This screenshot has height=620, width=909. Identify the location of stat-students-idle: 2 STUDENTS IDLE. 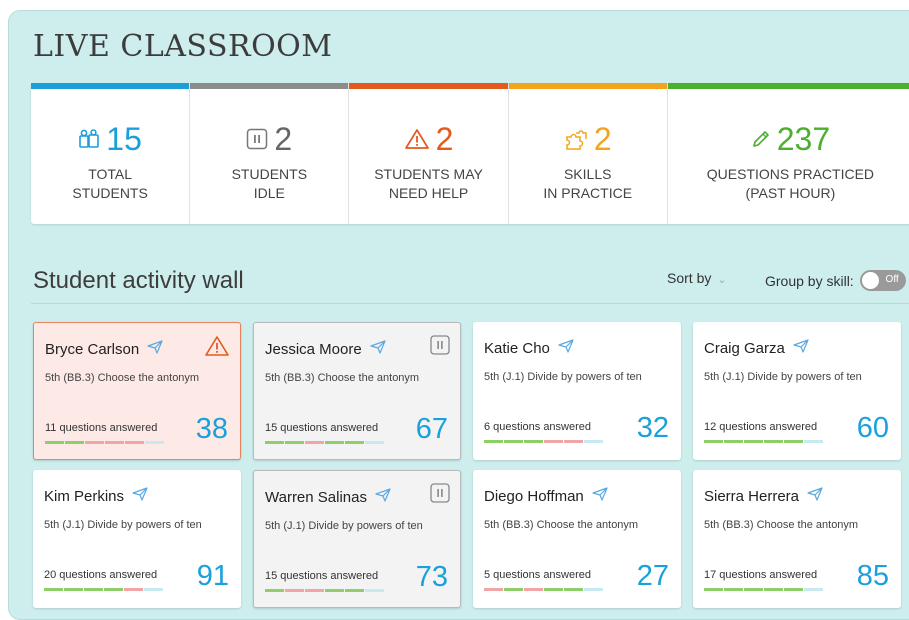
(270, 153).